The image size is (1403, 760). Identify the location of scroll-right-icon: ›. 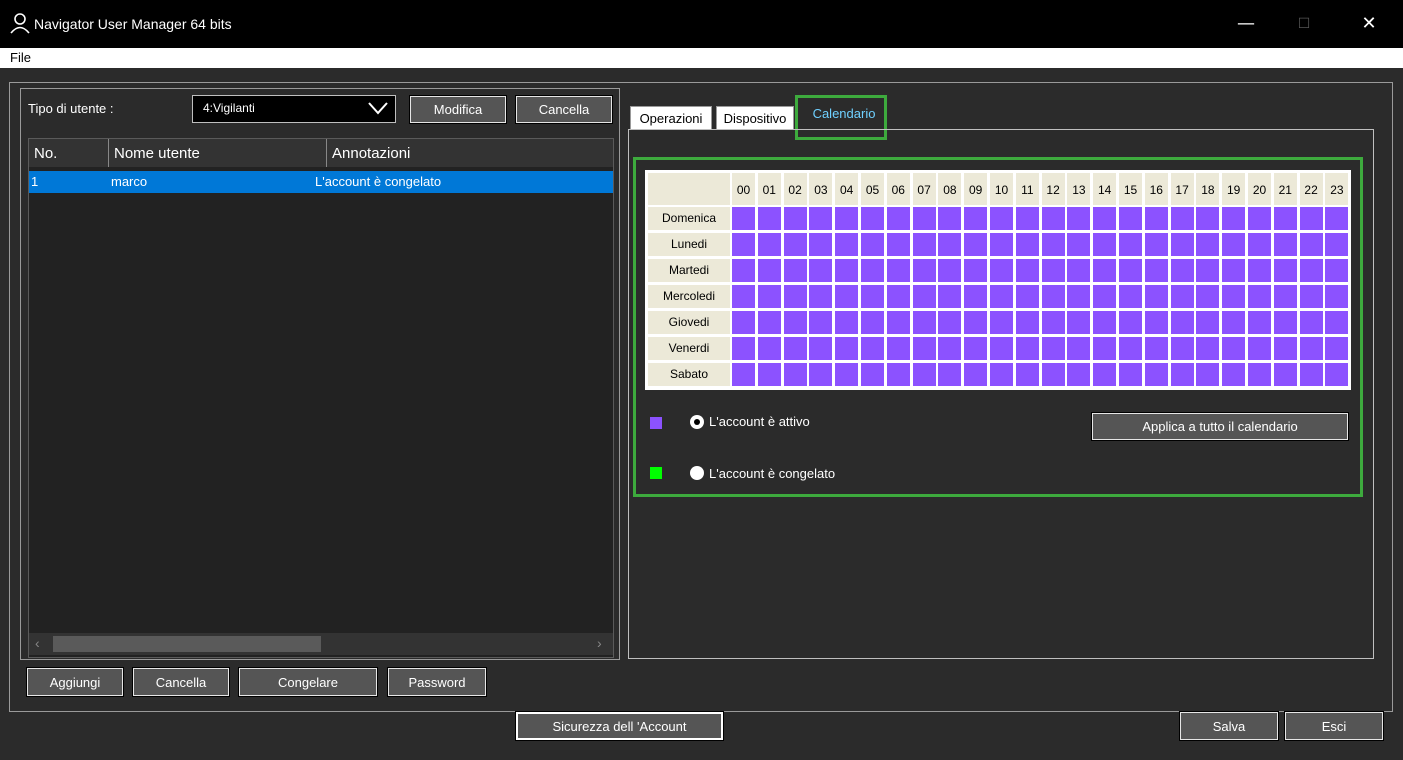
(599, 643).